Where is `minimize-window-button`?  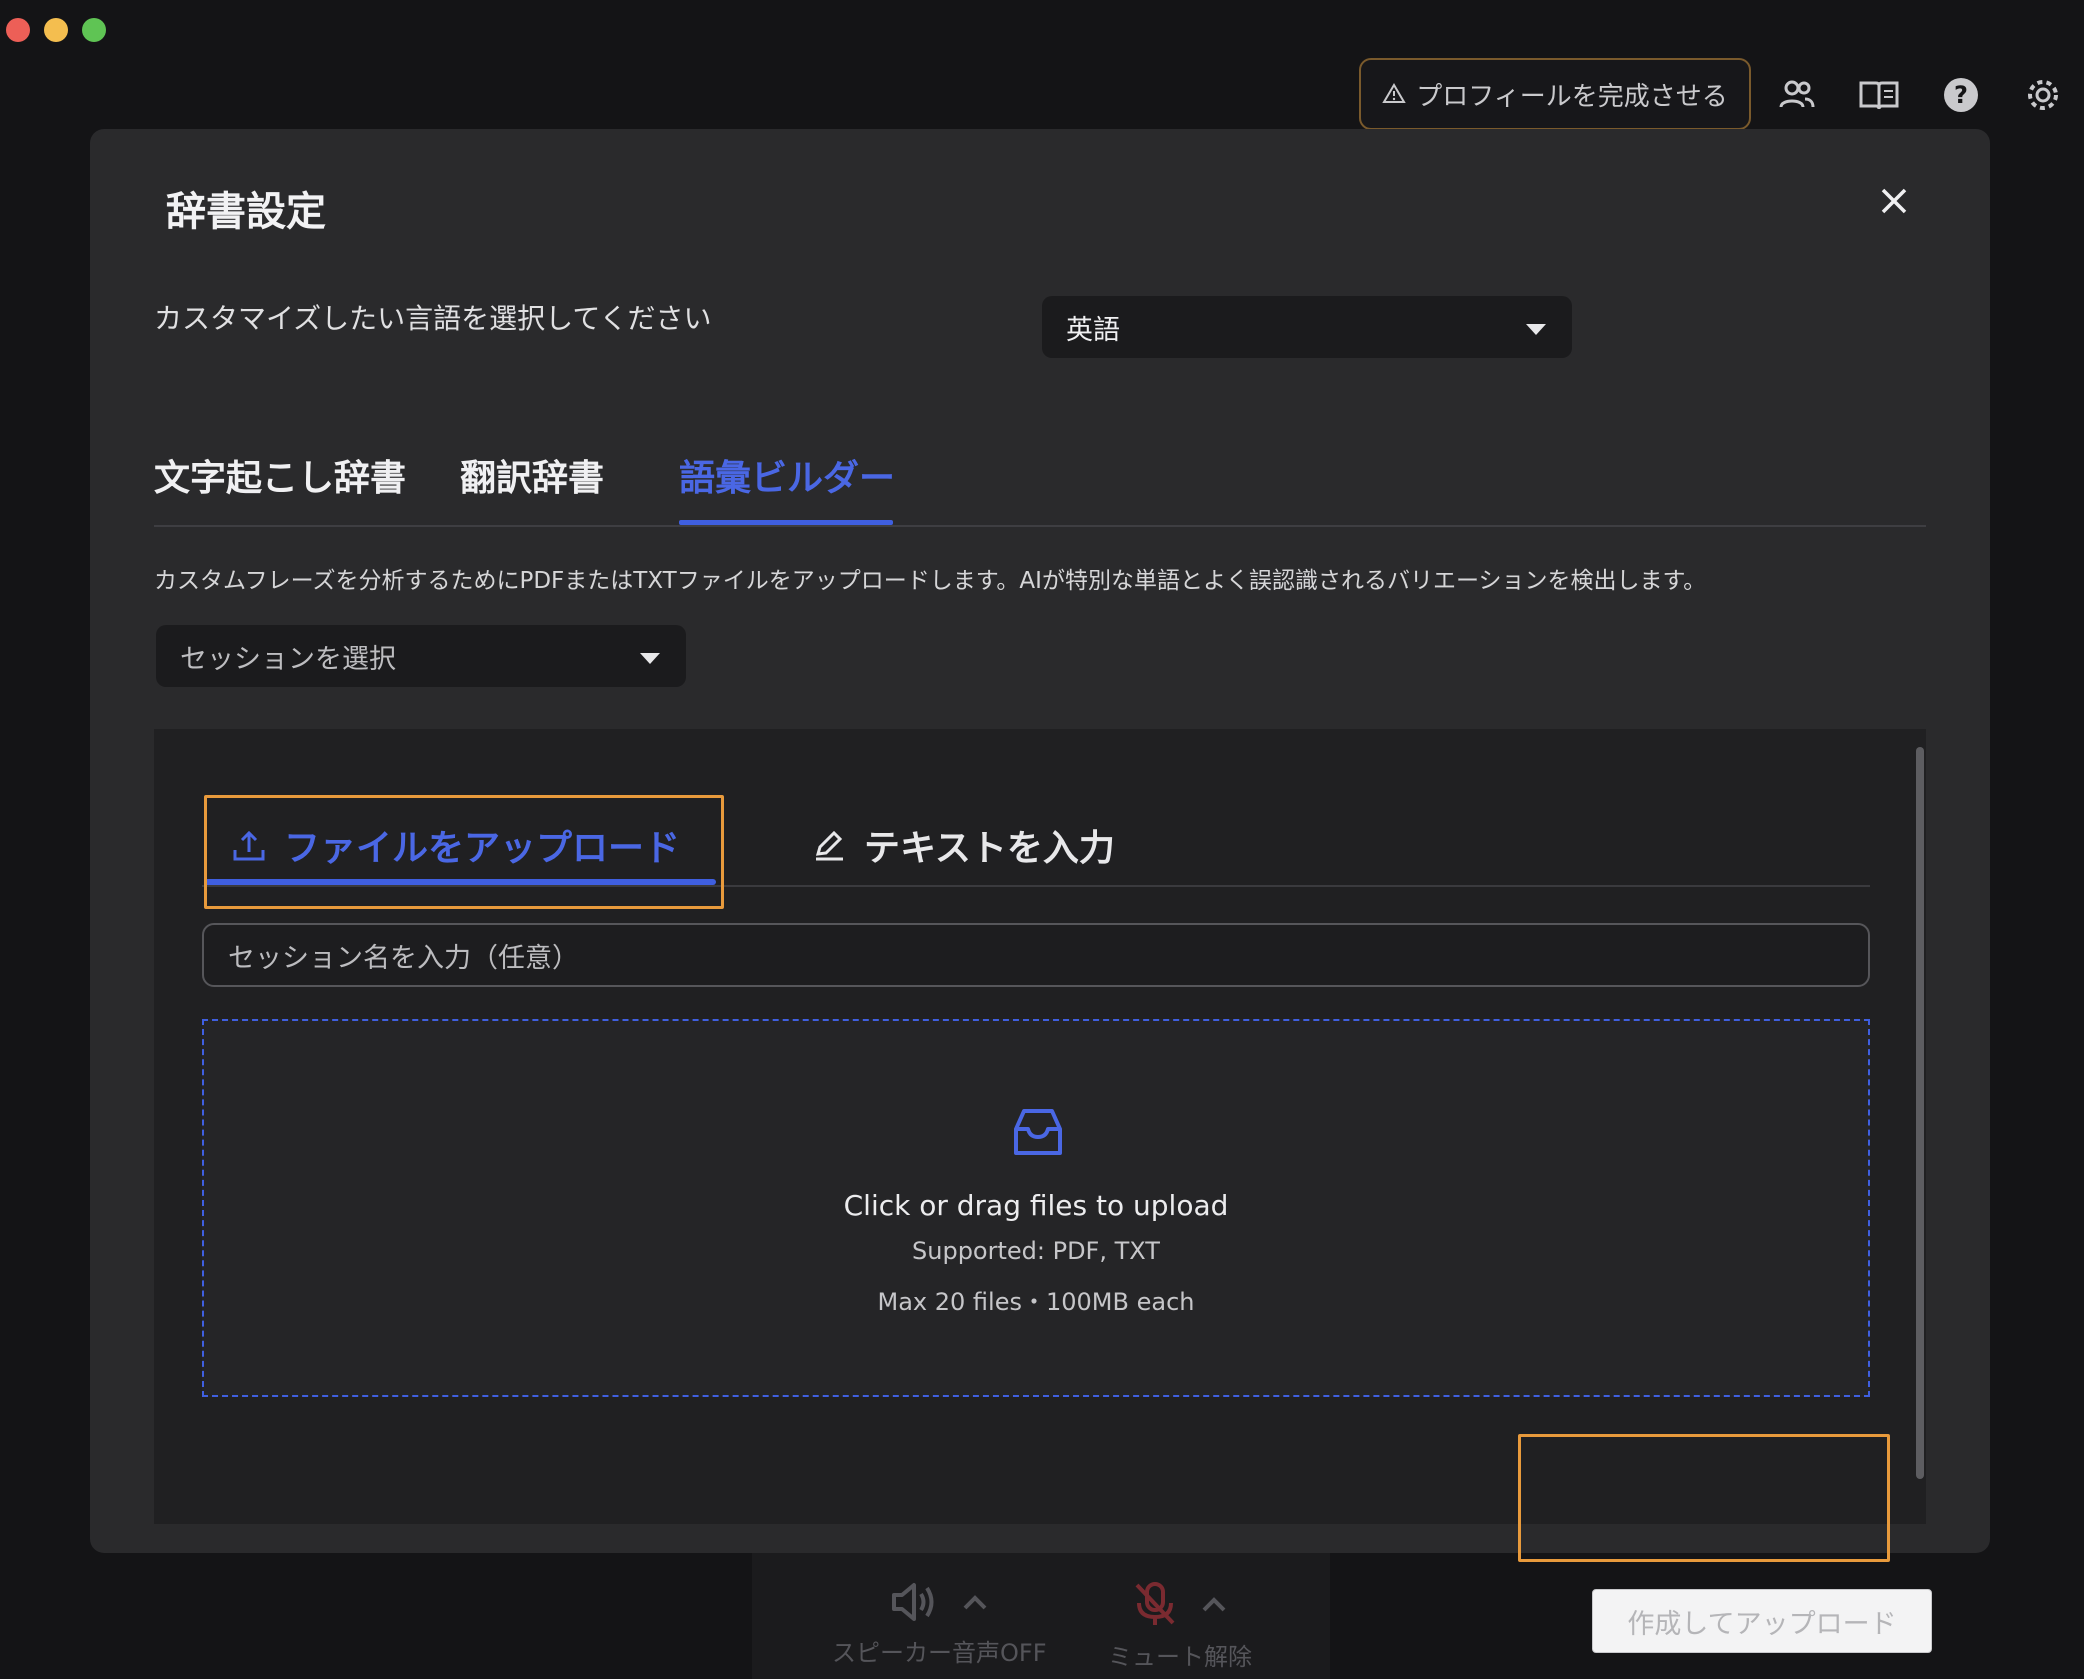 minimize-window-button is located at coordinates (56, 30).